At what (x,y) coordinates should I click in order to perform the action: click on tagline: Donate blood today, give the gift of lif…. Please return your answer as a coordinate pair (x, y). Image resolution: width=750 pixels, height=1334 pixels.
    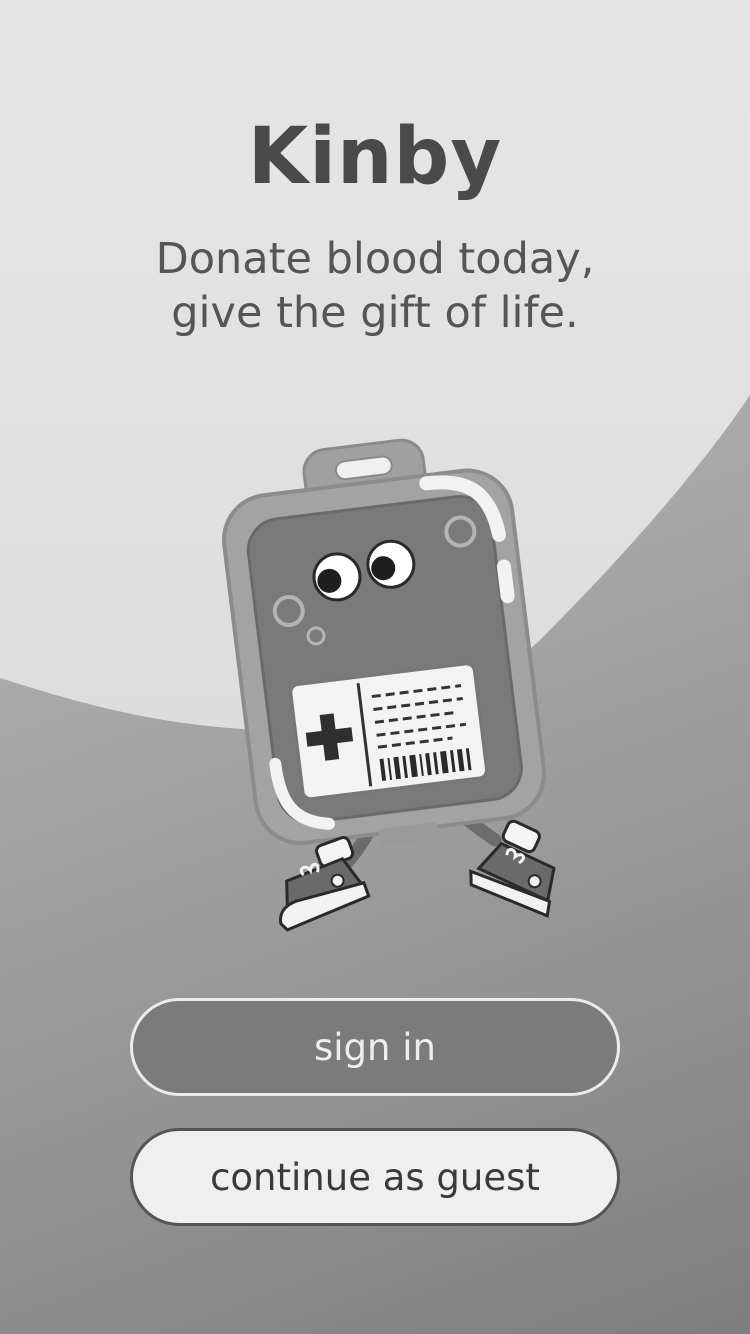
    Looking at the image, I should click on (375, 286).